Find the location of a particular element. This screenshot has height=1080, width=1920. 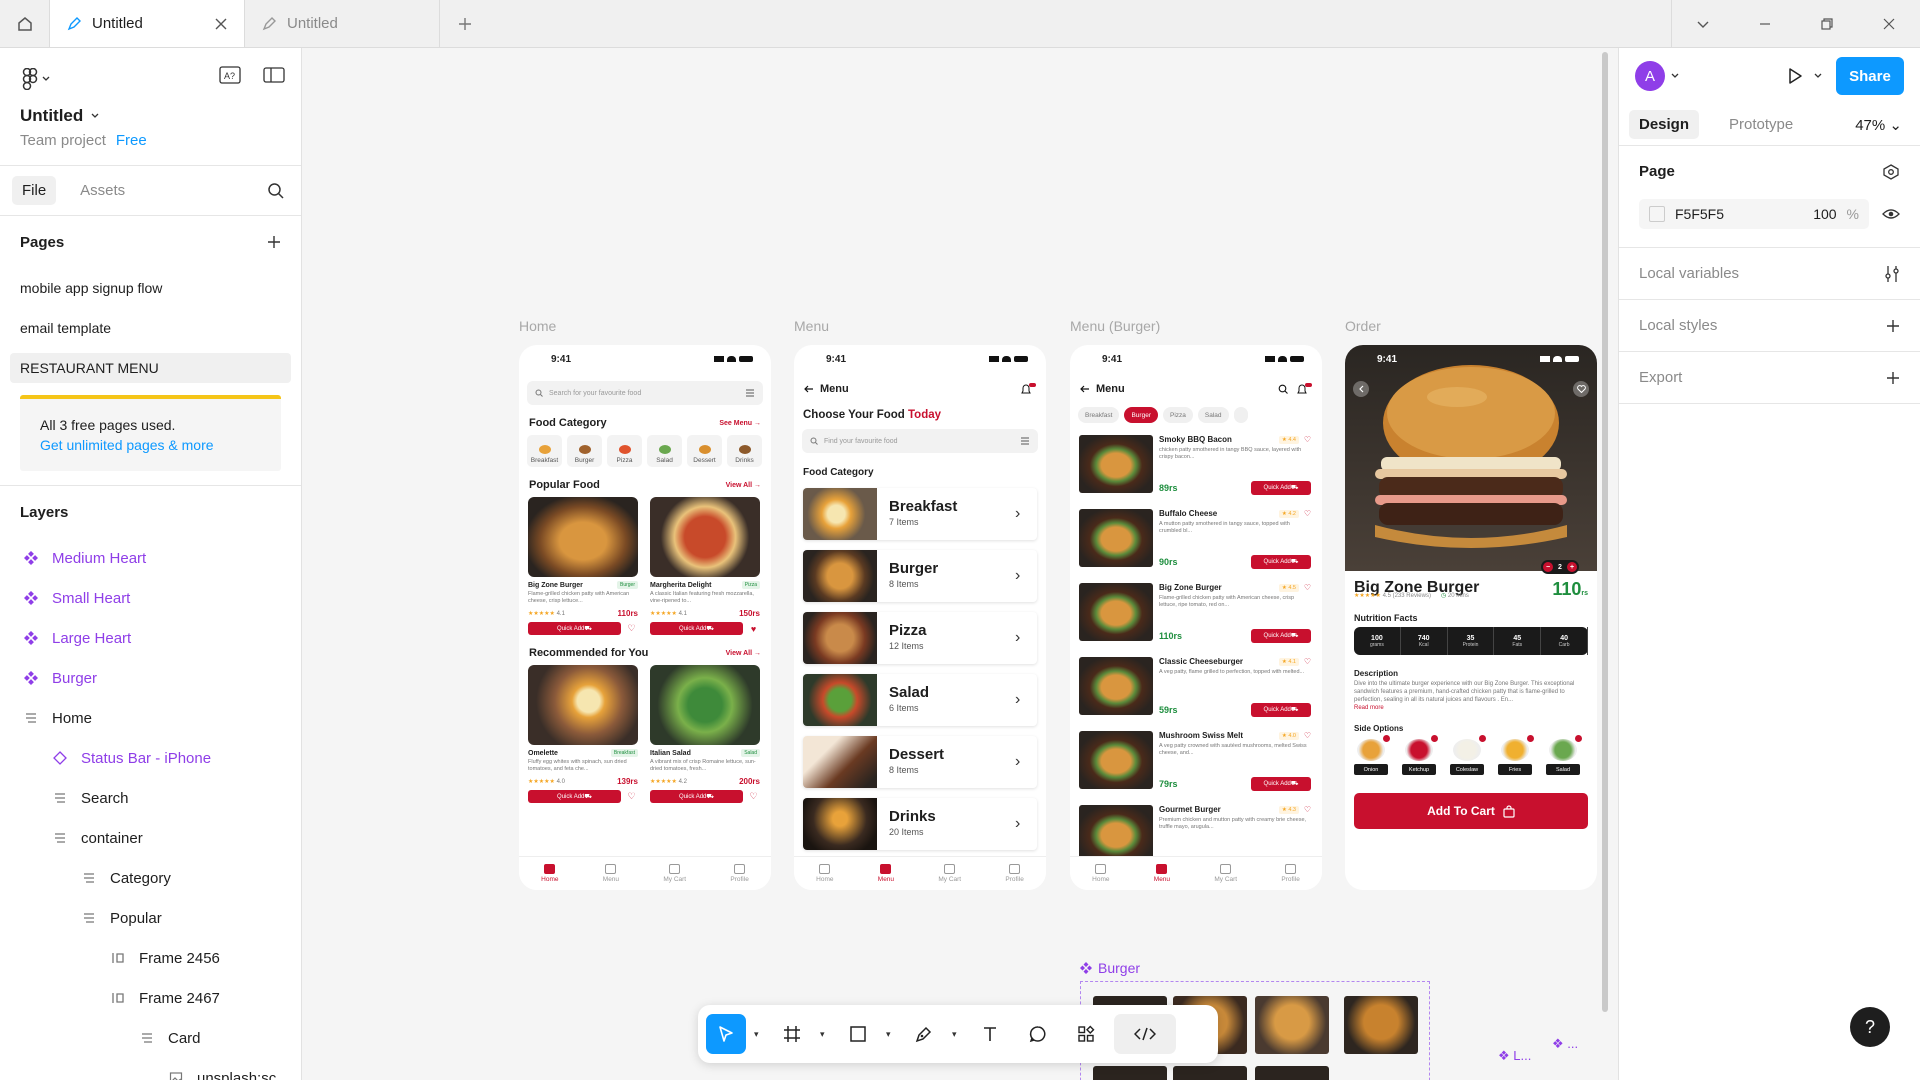

minus-icon: − is located at coordinates (1548, 567).